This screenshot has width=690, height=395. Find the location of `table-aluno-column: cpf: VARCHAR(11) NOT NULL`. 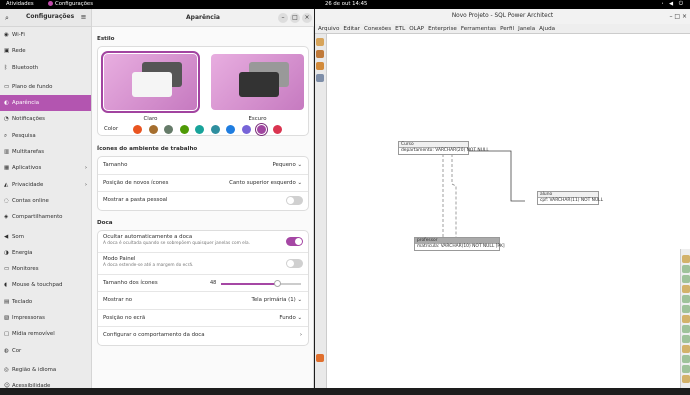

table-aluno-column: cpf: VARCHAR(11) NOT NULL is located at coordinates (570, 201).